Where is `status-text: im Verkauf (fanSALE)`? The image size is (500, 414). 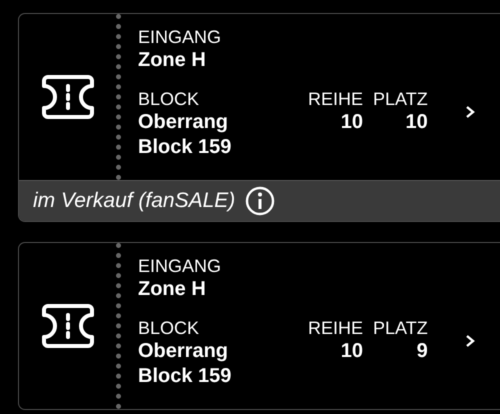 status-text: im Verkauf (fanSALE) is located at coordinates (134, 201).